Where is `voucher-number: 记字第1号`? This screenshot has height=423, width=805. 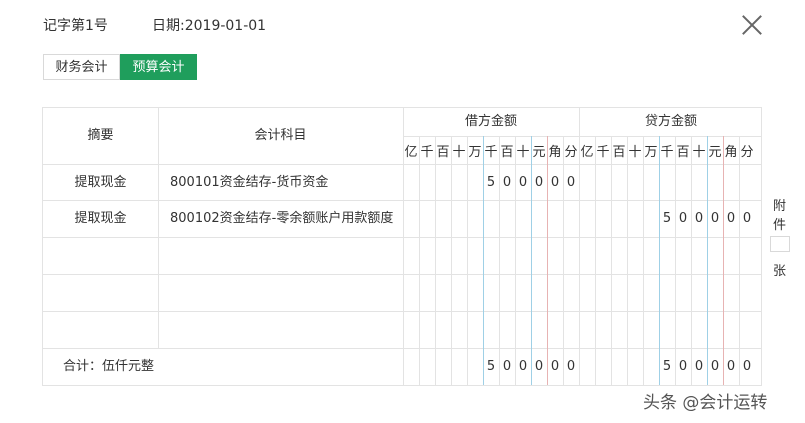
voucher-number: 记字第1号 is located at coordinates (75, 26).